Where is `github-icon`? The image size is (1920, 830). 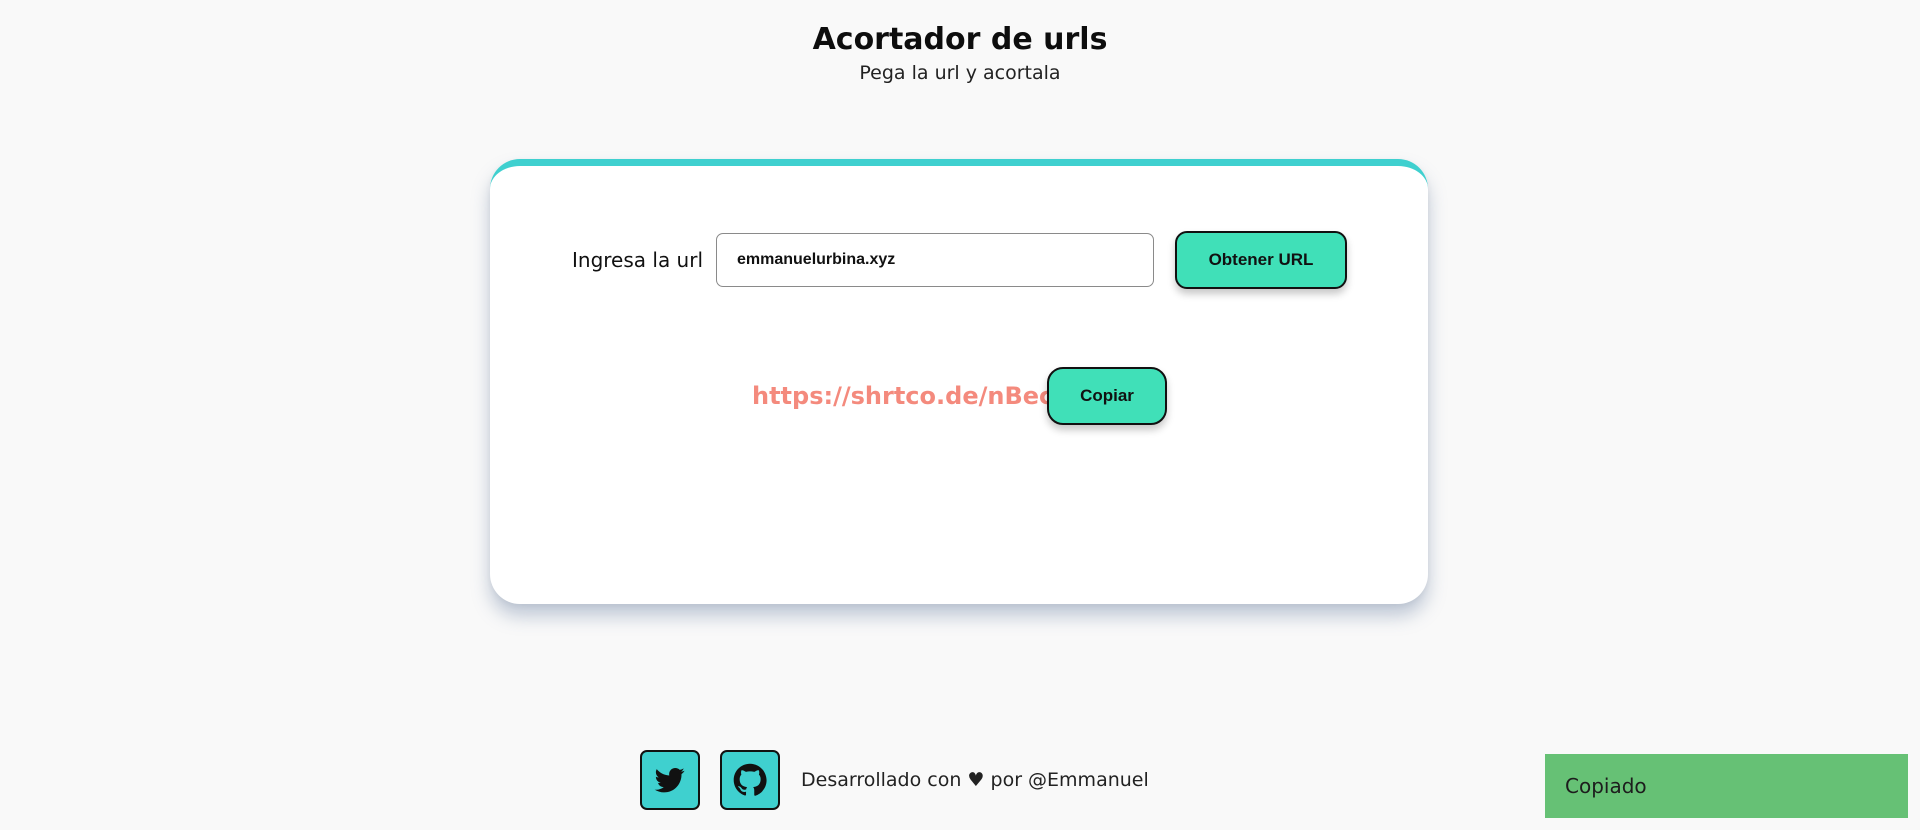 github-icon is located at coordinates (750, 779).